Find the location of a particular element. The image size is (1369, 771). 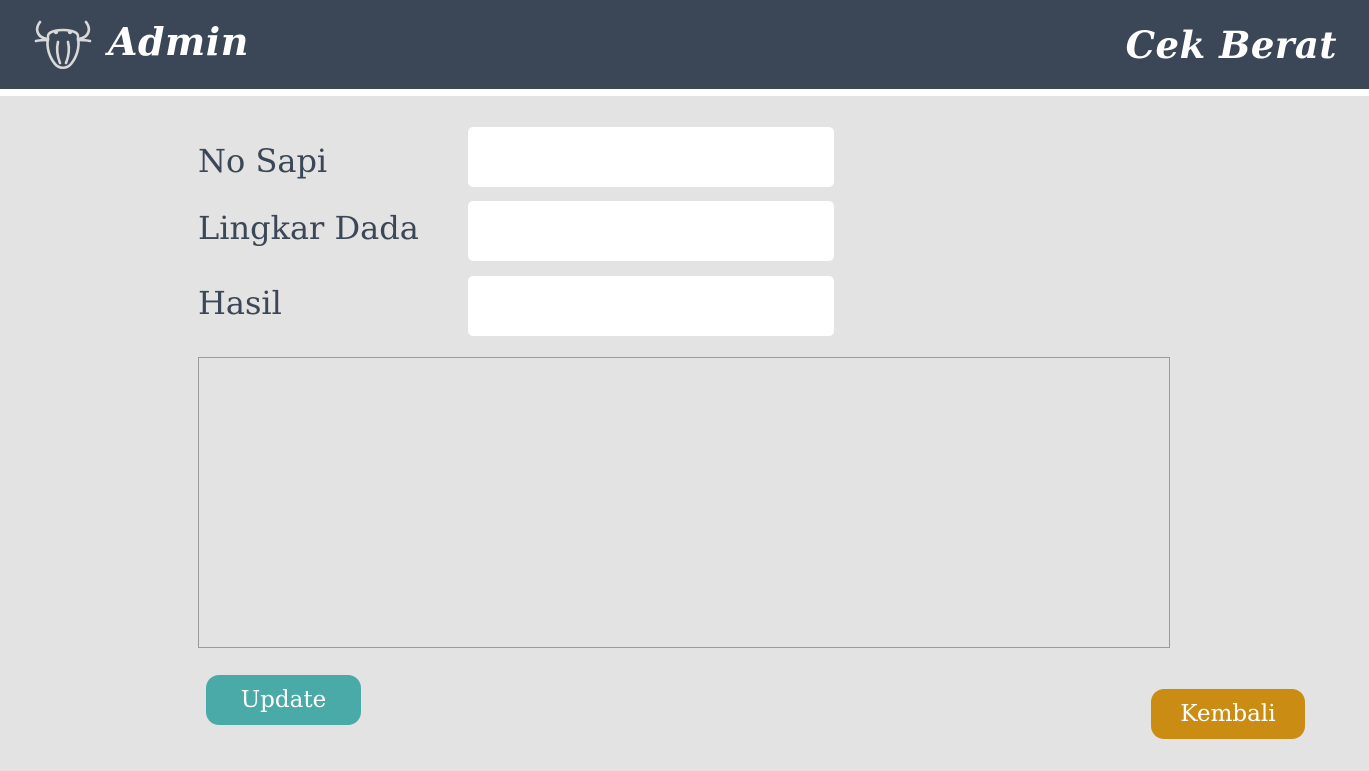

lingkar-dada-label: Lingkar Dada is located at coordinates (308, 228).